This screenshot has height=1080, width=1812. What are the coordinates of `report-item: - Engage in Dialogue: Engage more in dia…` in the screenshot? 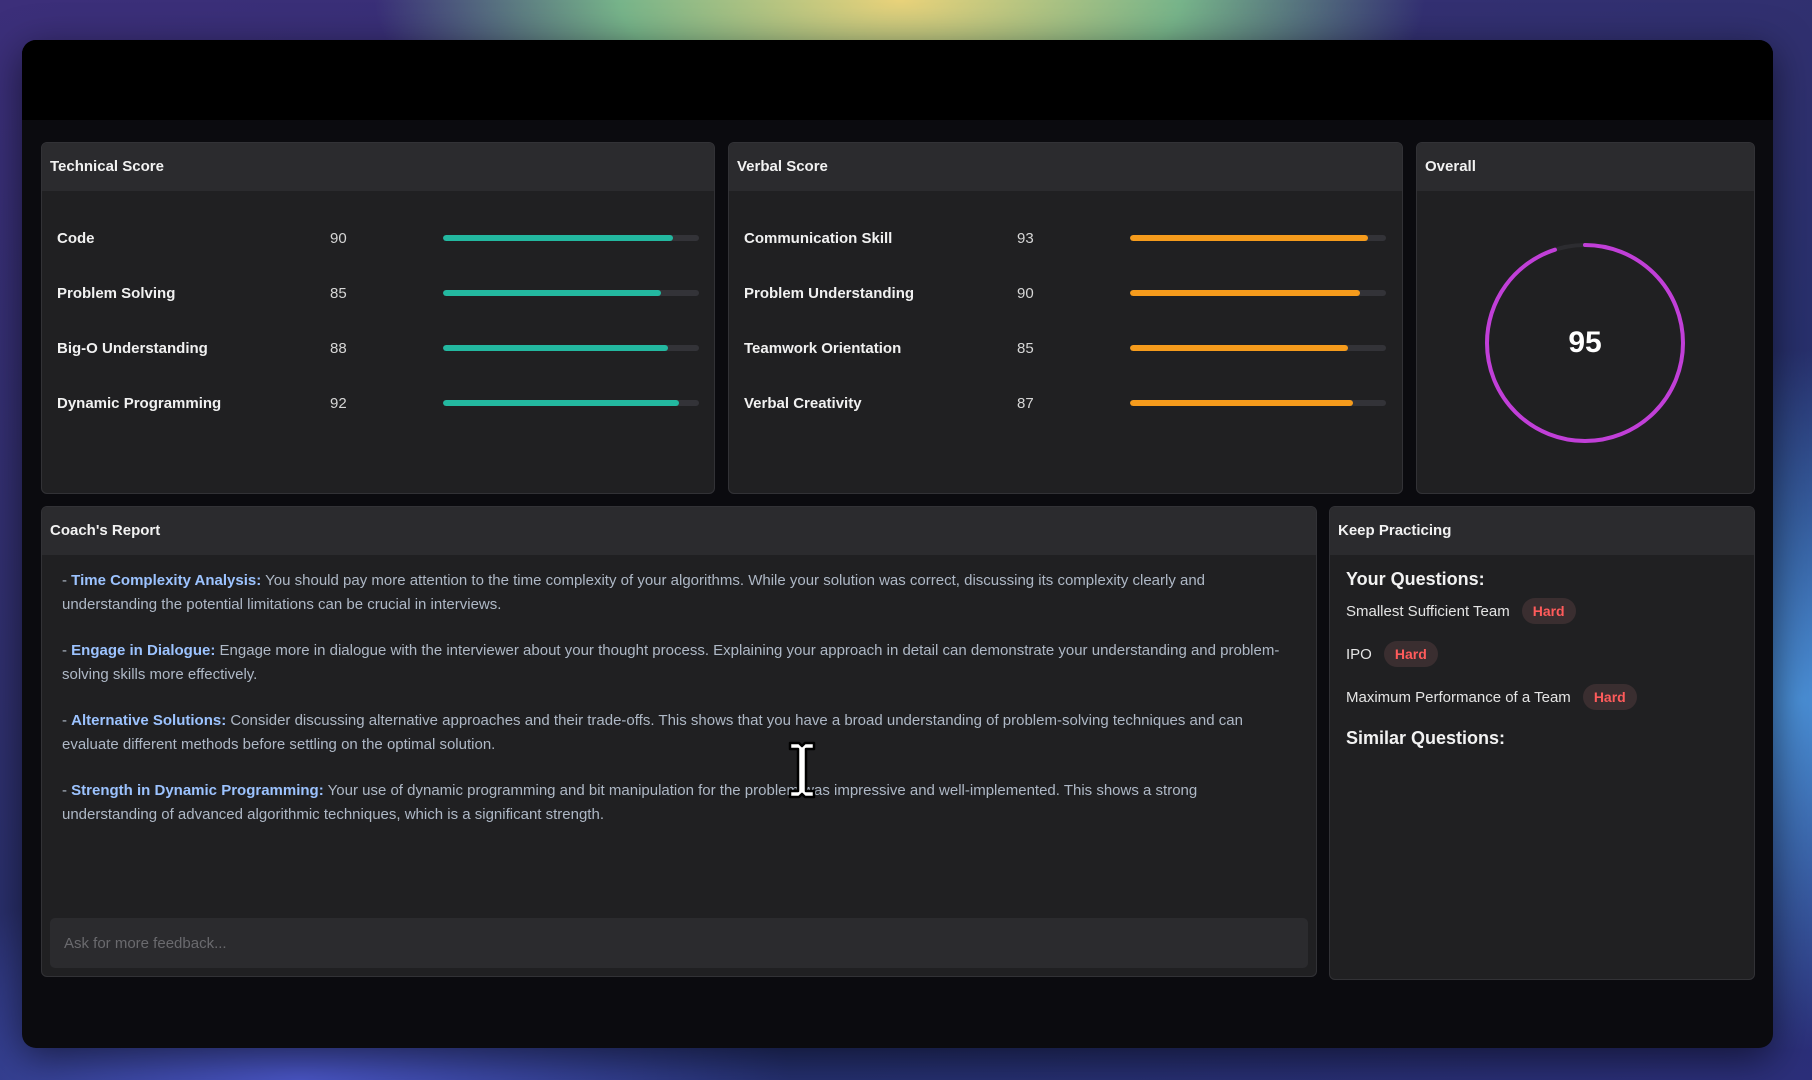 It's located at (671, 662).